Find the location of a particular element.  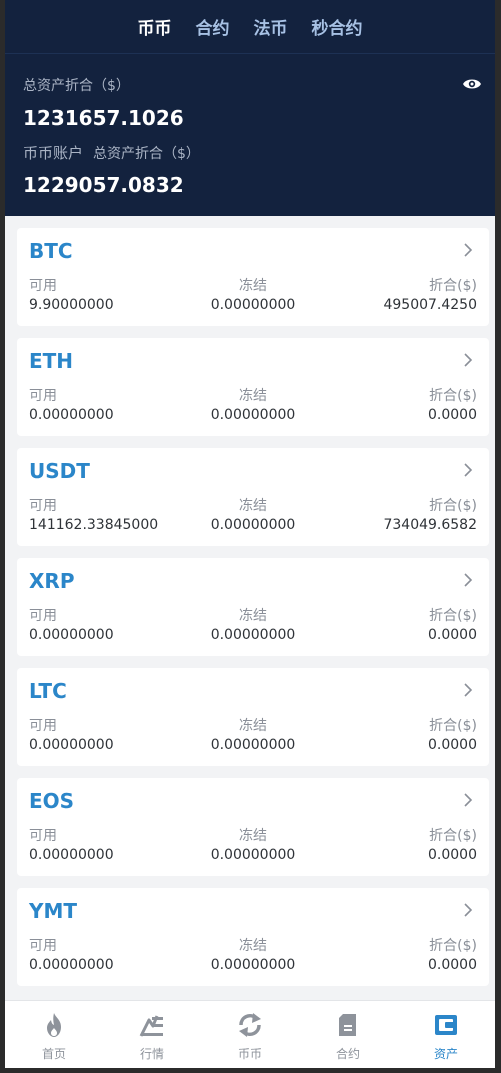

top-tabs: 币币 合约 法币 秒合约 is located at coordinates (250, 27).